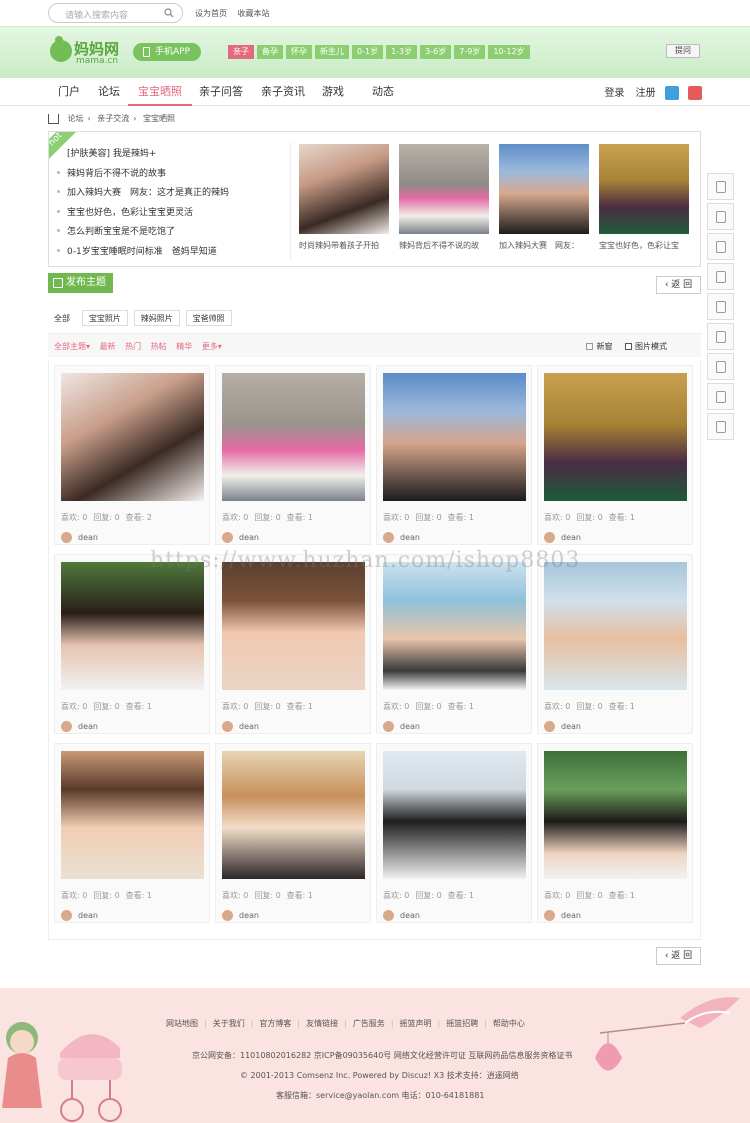 This screenshot has height=1123, width=750. I want to click on filter-hot-posts: 热帖, so click(159, 346).